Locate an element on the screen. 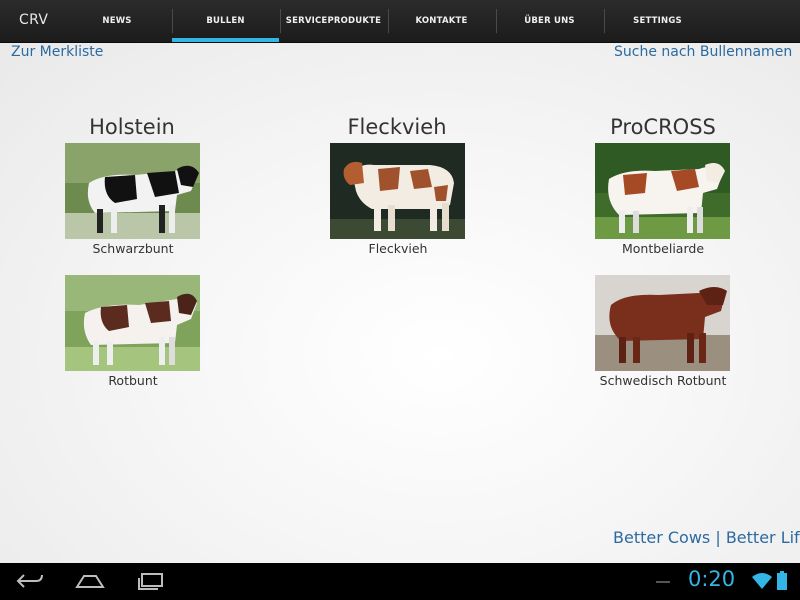 The image size is (800, 600). breed-title-holstein: Holstein is located at coordinates (132, 127).